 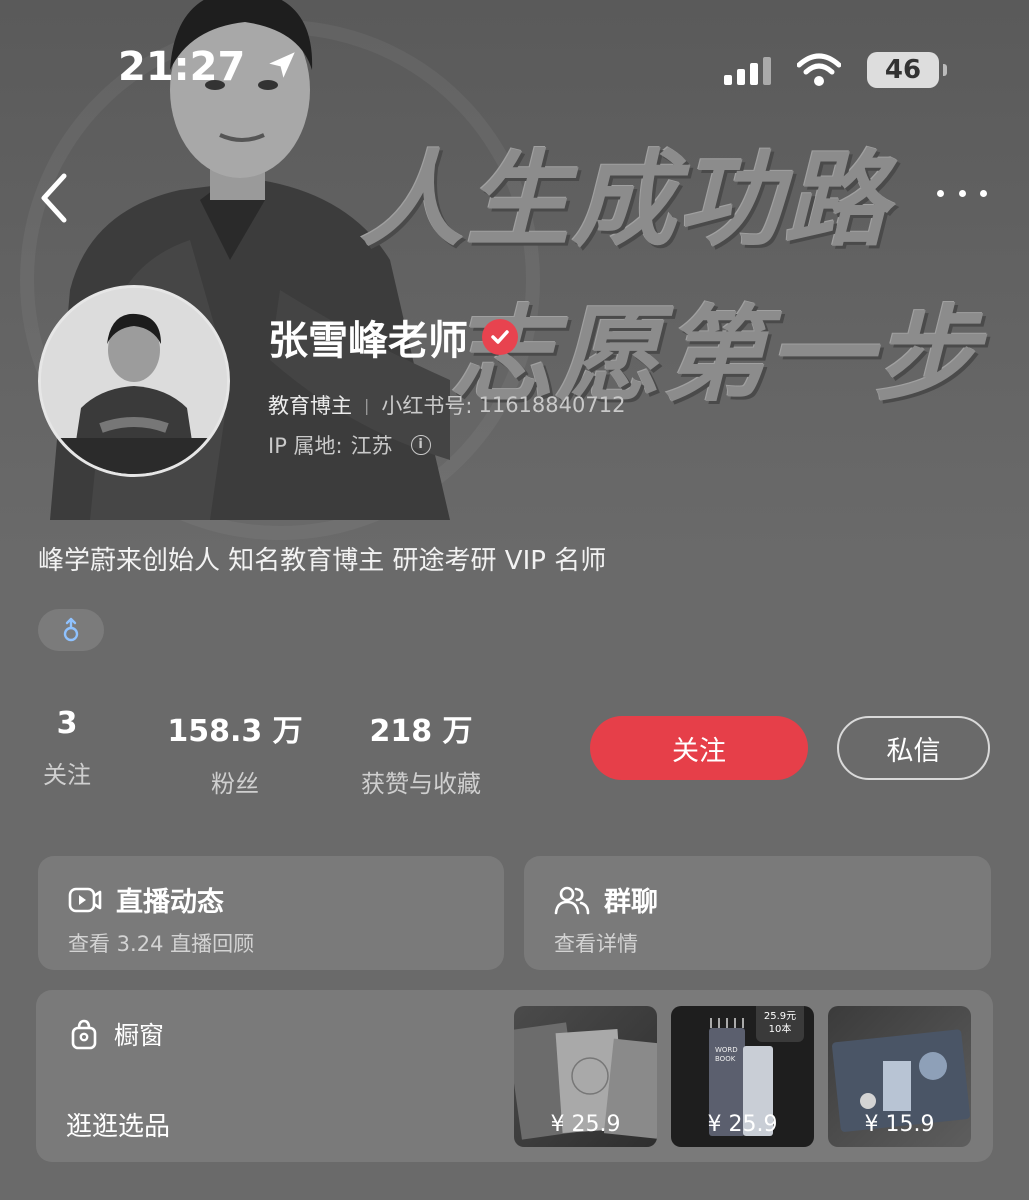 I want to click on stat-likes-label: 获赞与收藏, so click(x=421, y=784).